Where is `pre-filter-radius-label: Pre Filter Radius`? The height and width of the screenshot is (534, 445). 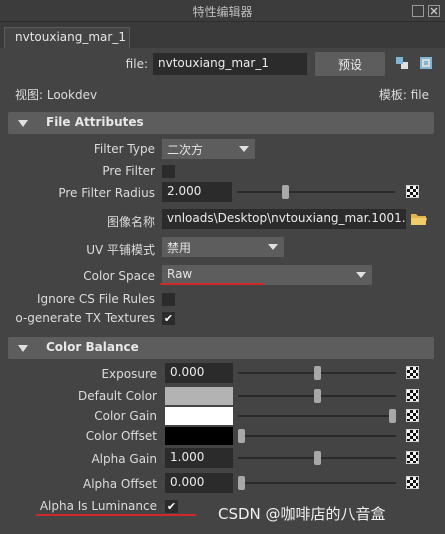 pre-filter-radius-label: Pre Filter Radius is located at coordinates (106, 193).